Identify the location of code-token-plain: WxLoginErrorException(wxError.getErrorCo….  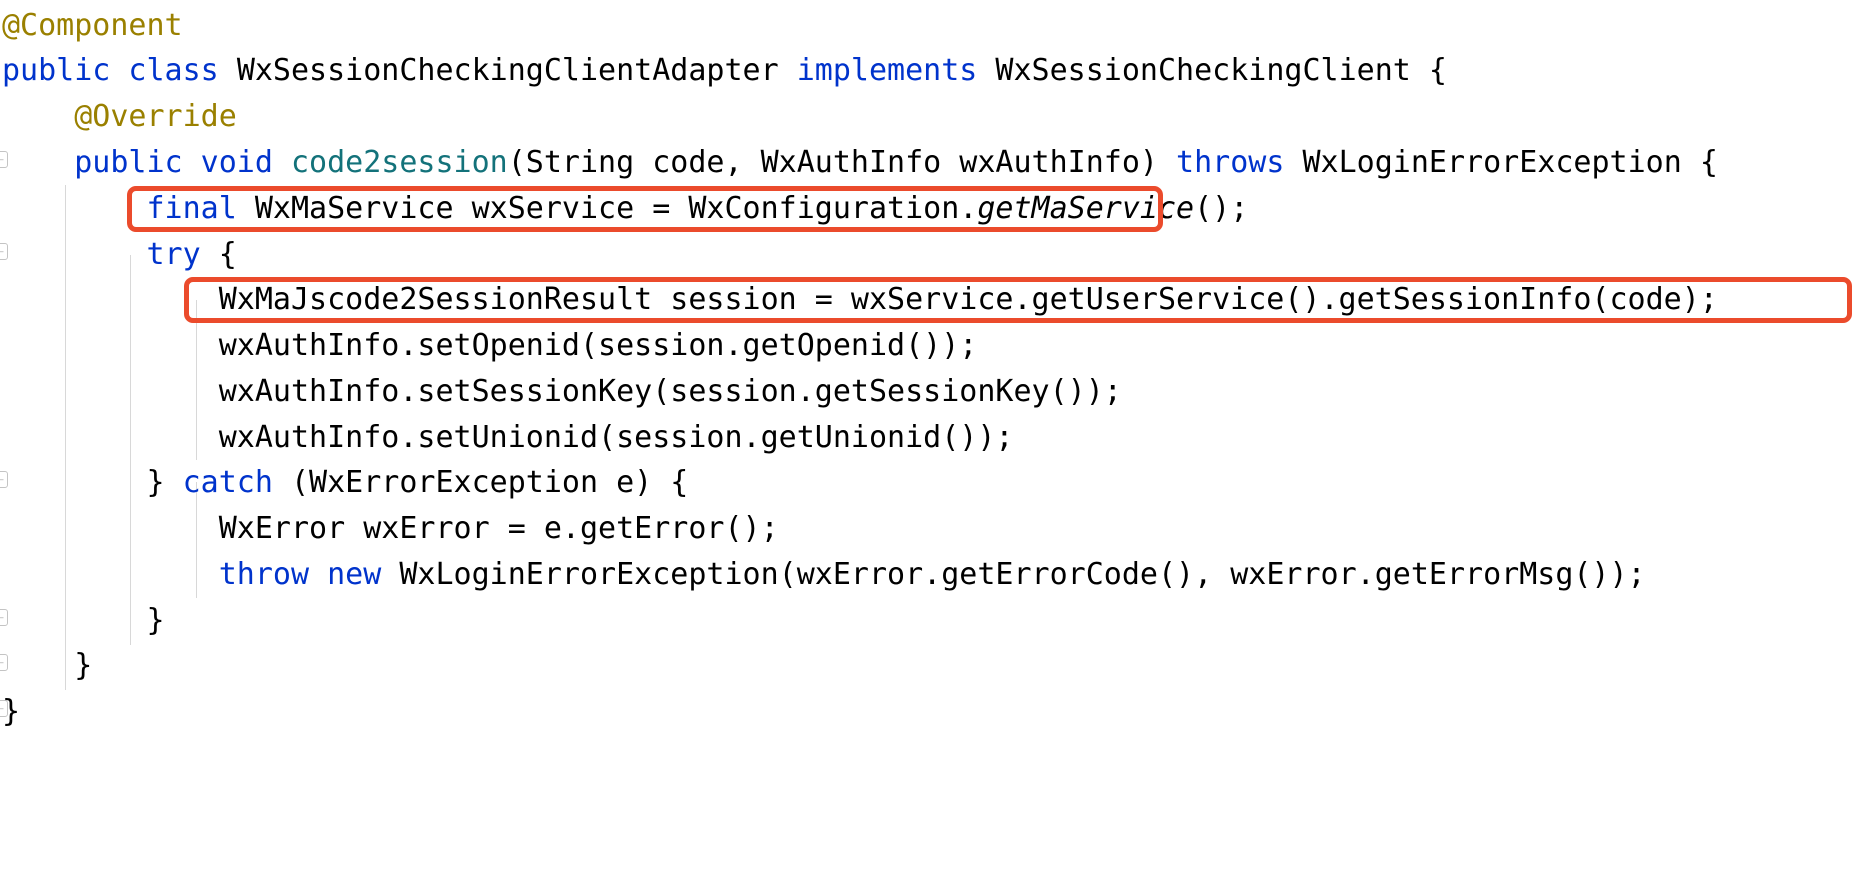
(1022, 574).